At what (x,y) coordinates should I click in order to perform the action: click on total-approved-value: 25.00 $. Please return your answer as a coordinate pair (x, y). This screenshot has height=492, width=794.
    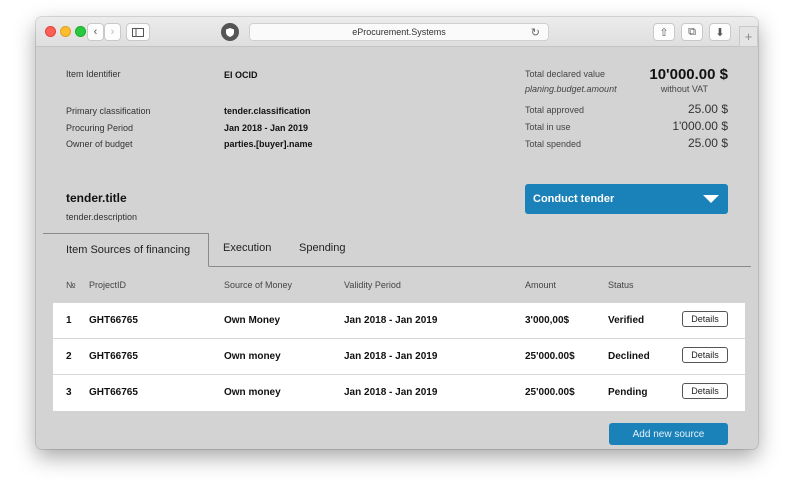
    Looking at the image, I should click on (707, 109).